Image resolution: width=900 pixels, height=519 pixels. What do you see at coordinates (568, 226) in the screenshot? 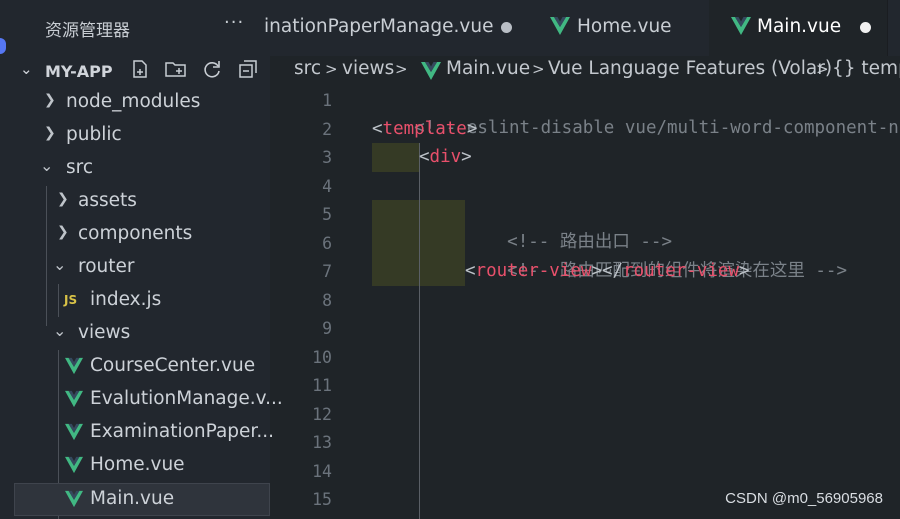
I see `code-line-5: <!-- 路由出口 -->` at bounding box center [568, 226].